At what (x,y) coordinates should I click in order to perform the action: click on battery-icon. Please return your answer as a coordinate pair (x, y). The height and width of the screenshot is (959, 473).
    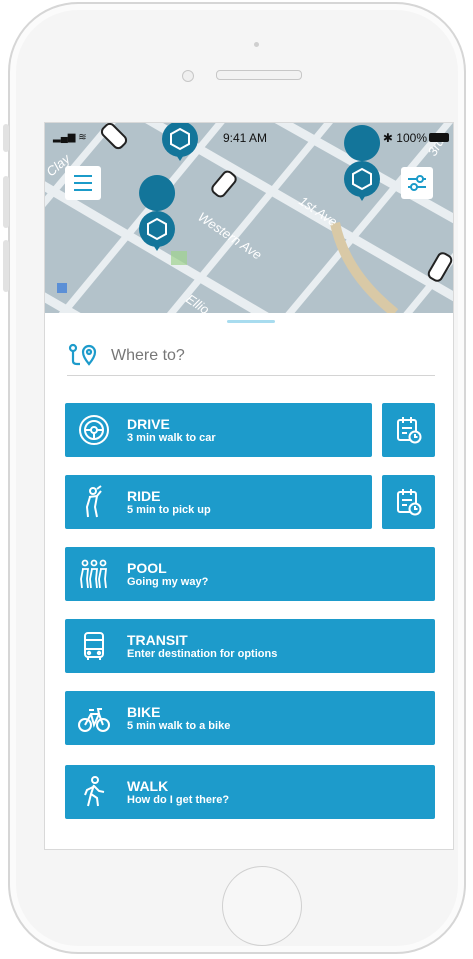
    Looking at the image, I should click on (439, 137).